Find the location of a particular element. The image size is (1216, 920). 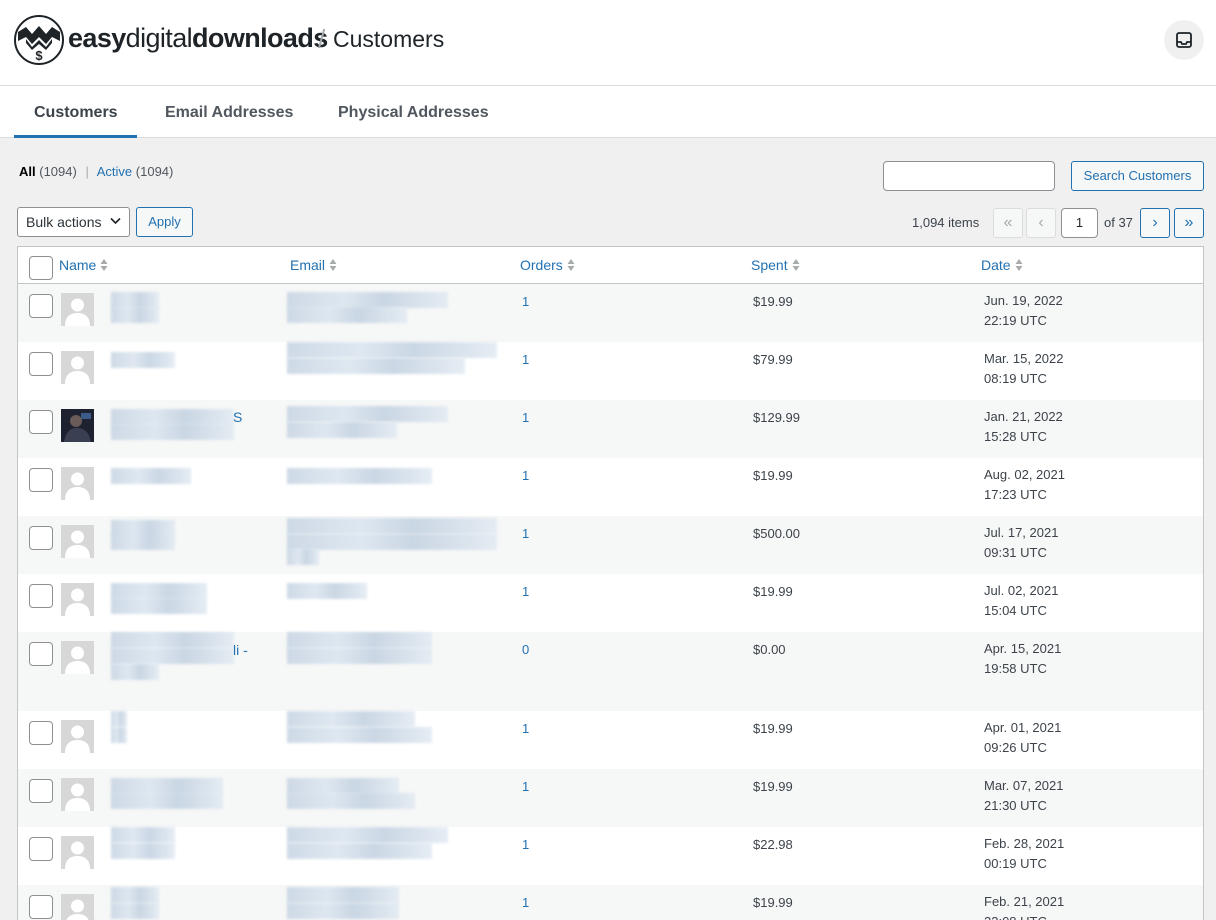

tab-physical-addresses: Physical Addresses is located at coordinates (413, 112).